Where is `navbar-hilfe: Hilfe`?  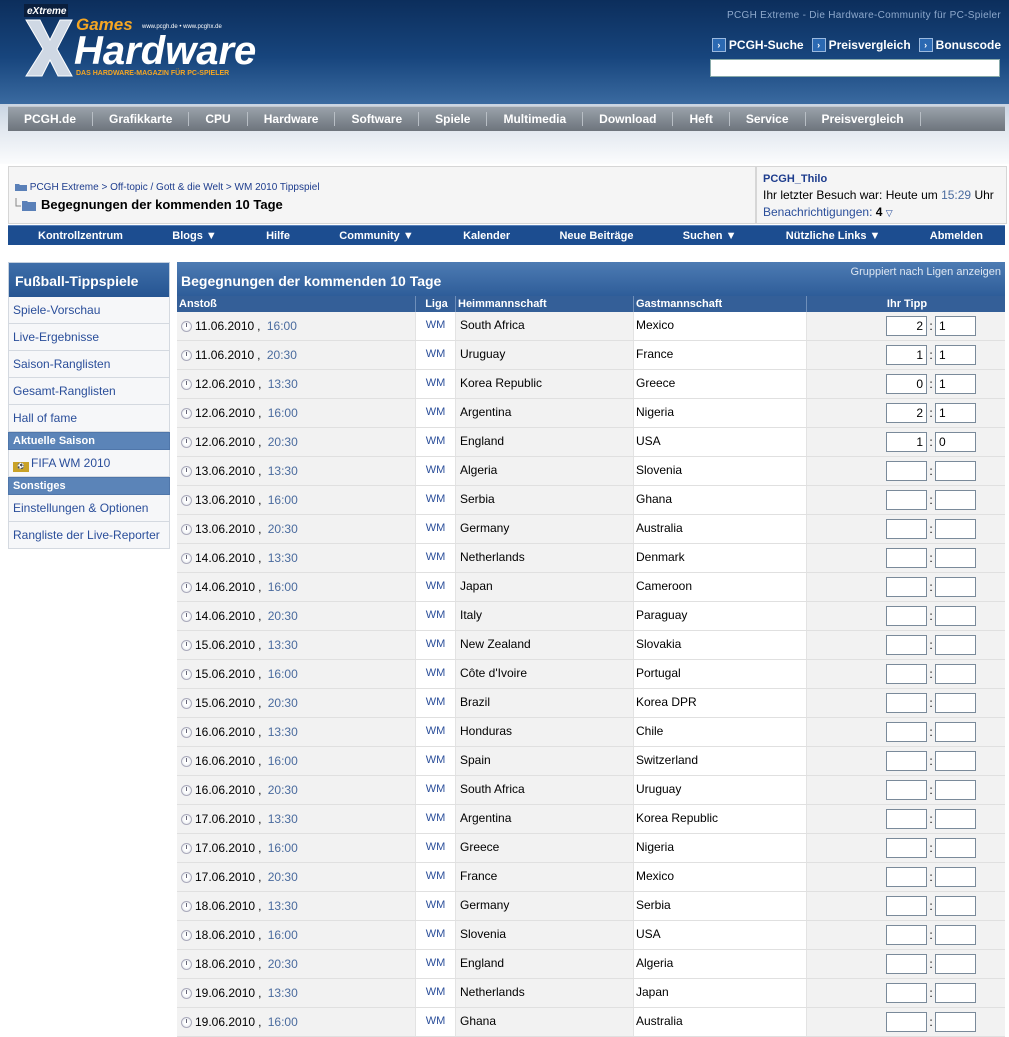 navbar-hilfe: Hilfe is located at coordinates (278, 236).